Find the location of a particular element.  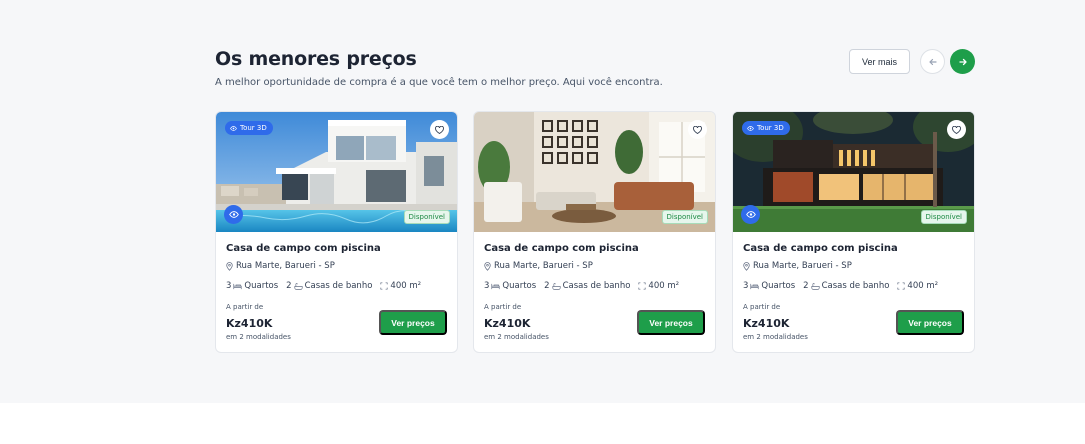

arrow-left-icon is located at coordinates (932, 61).